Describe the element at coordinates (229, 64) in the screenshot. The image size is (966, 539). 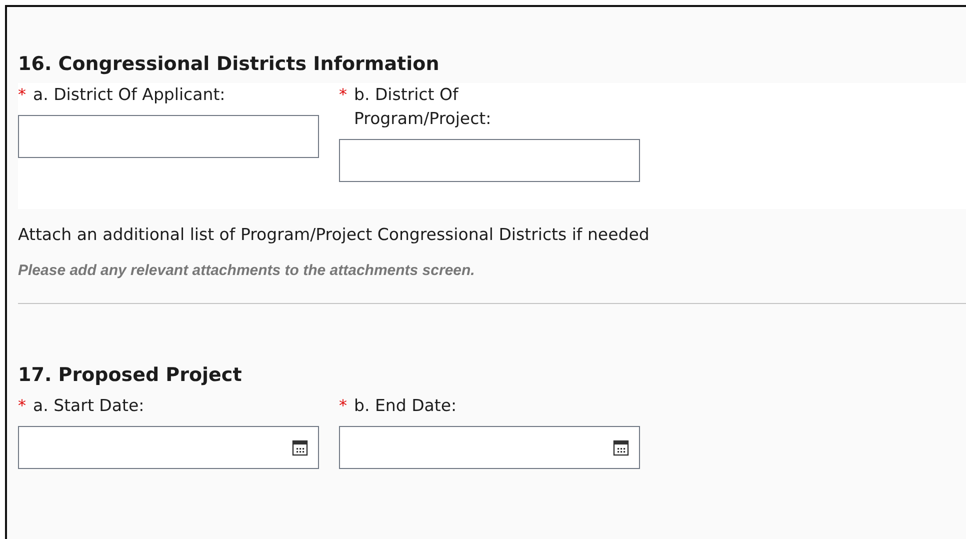
I see `section-heading: 16. Congressional Districts Information` at that location.